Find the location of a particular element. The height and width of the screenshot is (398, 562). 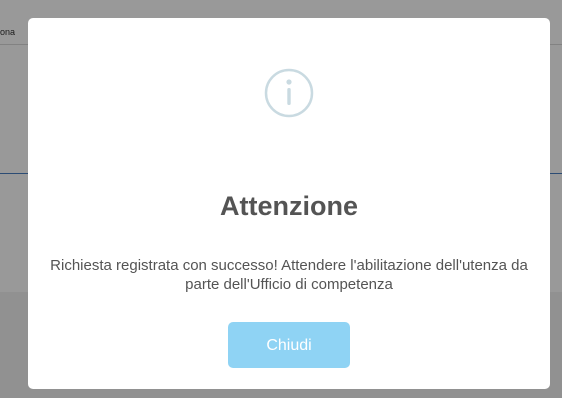

dialog-title: Attenzione is located at coordinates (289, 206).